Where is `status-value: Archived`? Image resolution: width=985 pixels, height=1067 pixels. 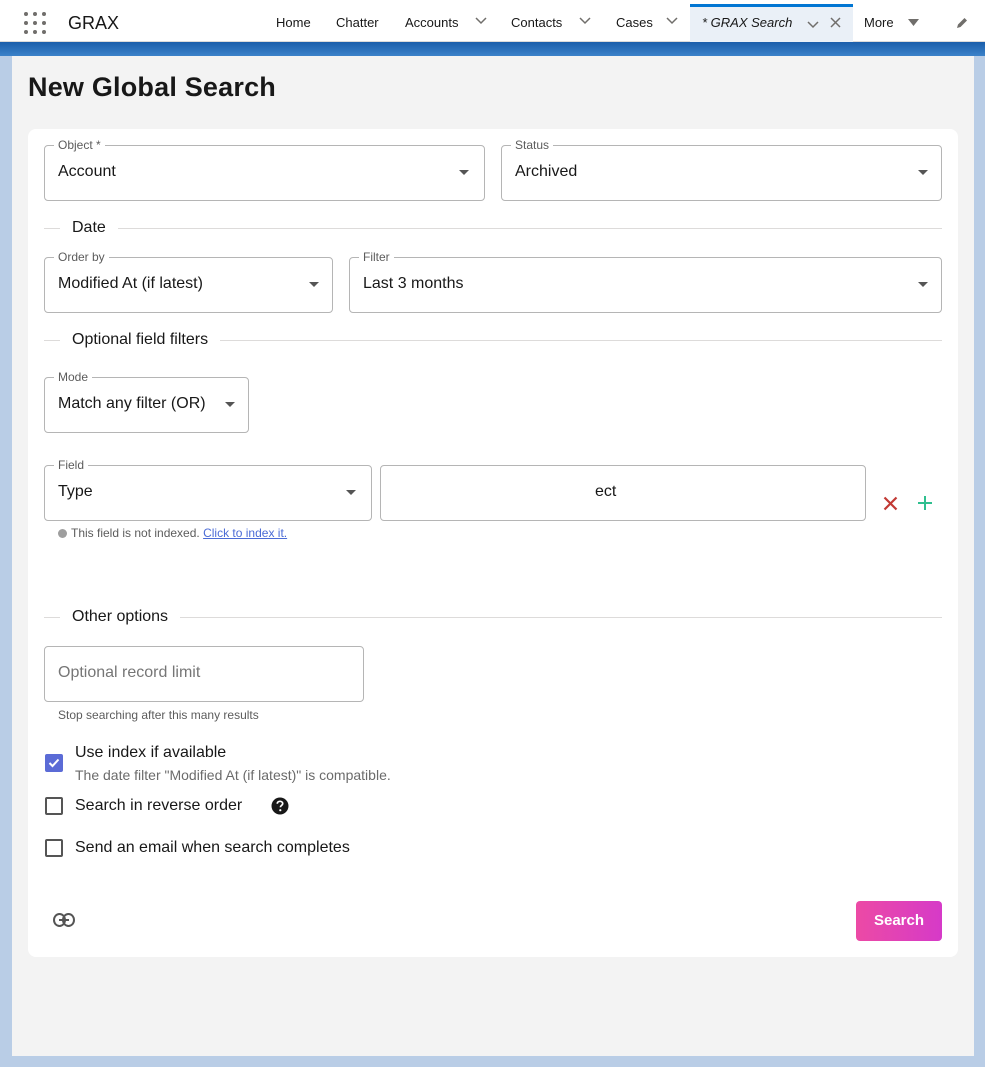
status-value: Archived is located at coordinates (546, 171).